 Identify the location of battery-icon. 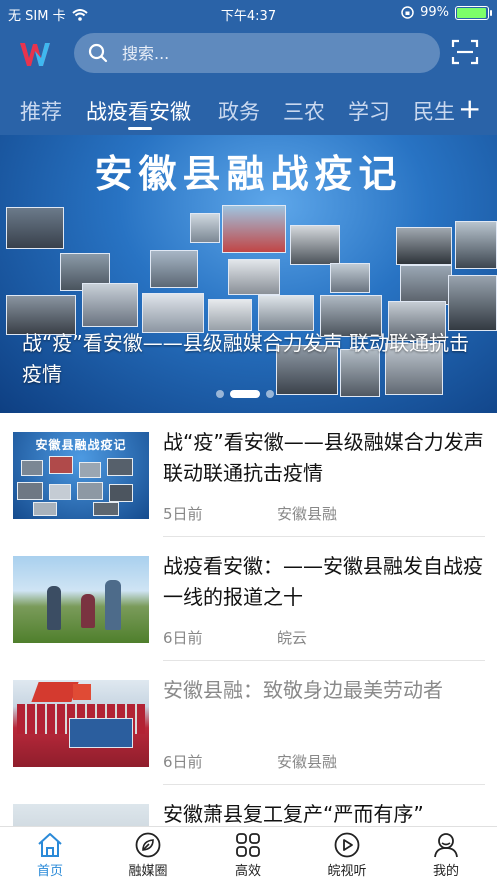
(473, 12).